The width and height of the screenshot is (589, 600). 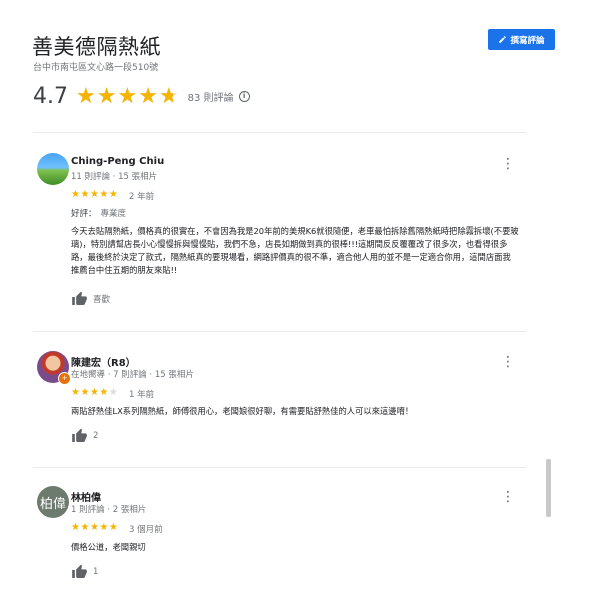 What do you see at coordinates (86, 496) in the screenshot?
I see `reviewer-name: 林柏偉` at bounding box center [86, 496].